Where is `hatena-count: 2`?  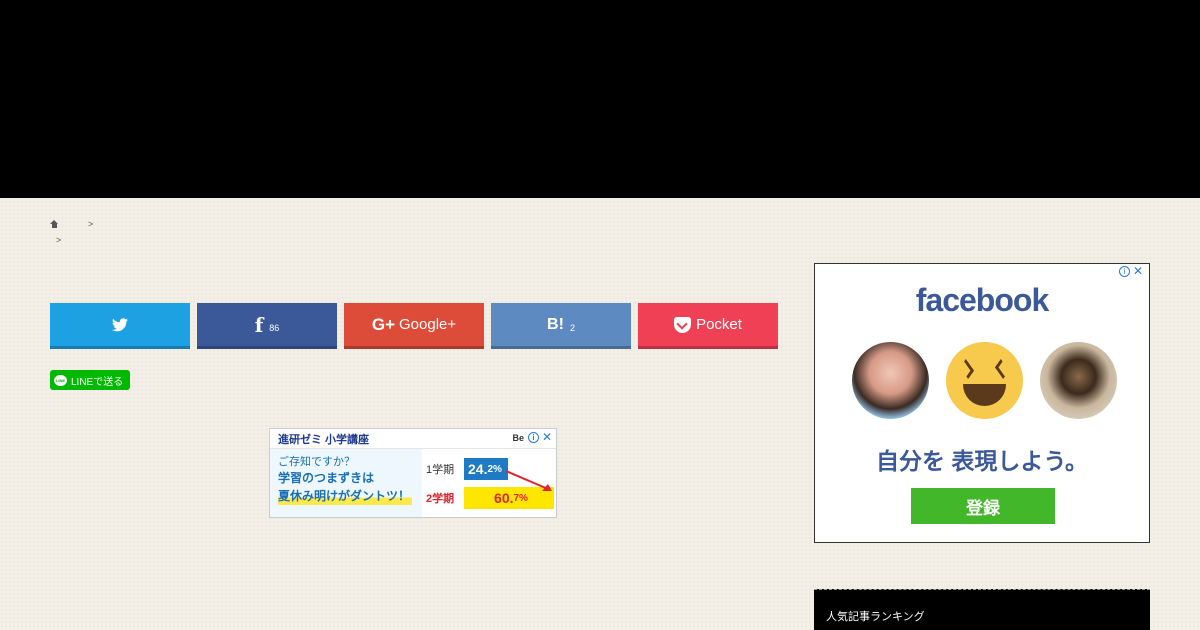 hatena-count: 2 is located at coordinates (572, 327).